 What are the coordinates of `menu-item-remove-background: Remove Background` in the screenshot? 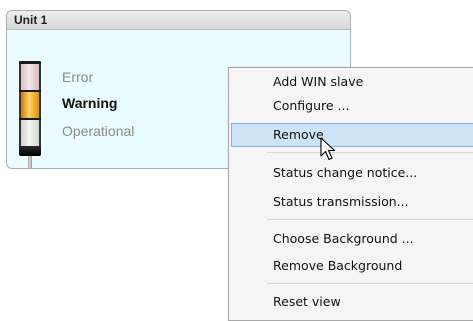 It's located at (352, 266).